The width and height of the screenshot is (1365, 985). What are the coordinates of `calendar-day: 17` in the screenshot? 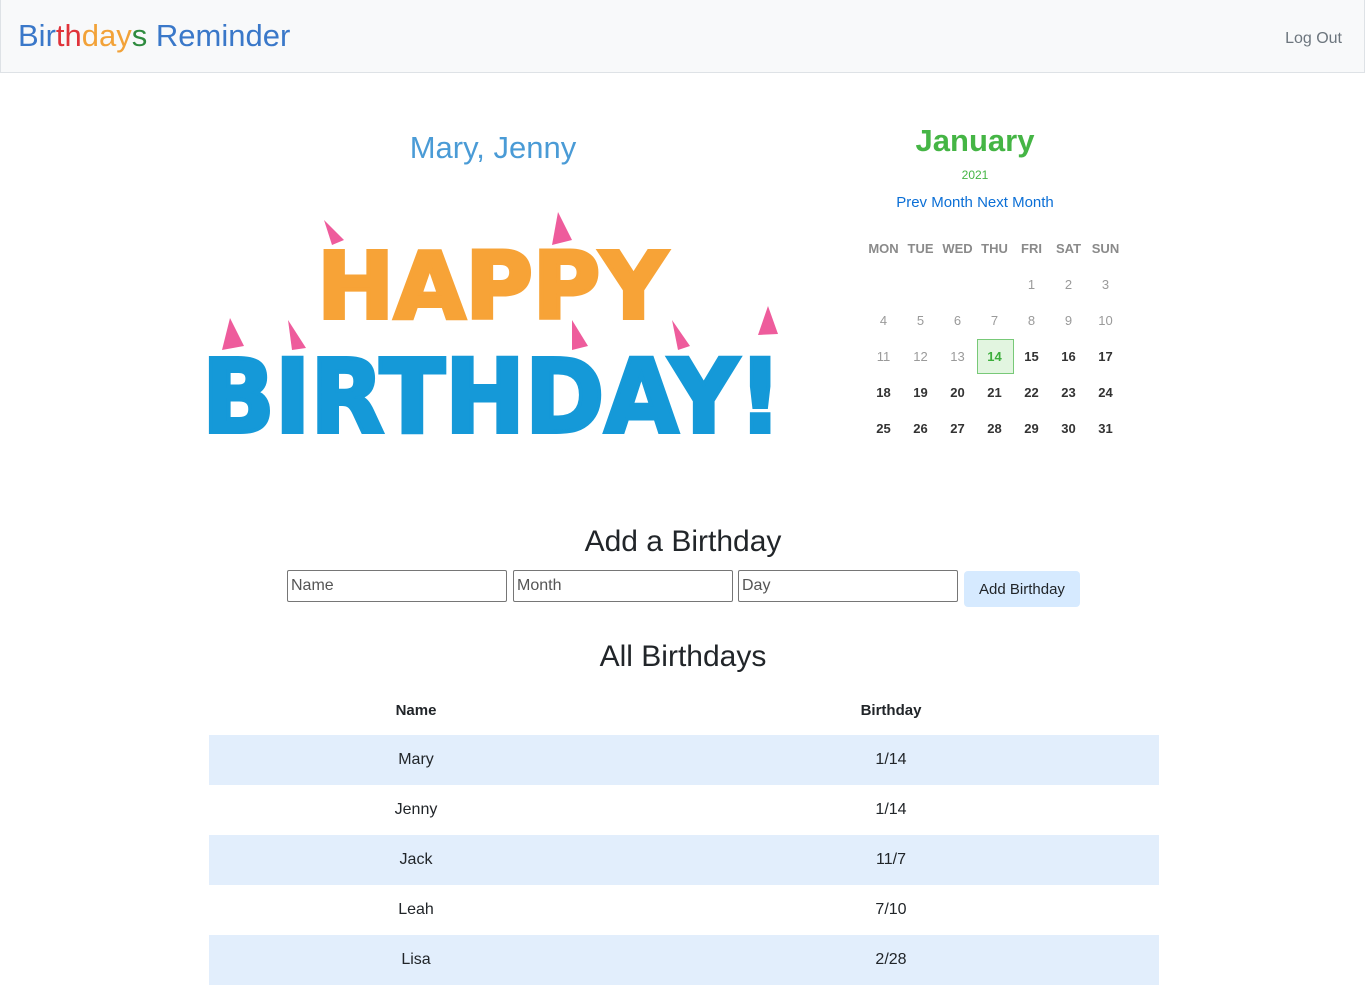 It's located at (1105, 357).